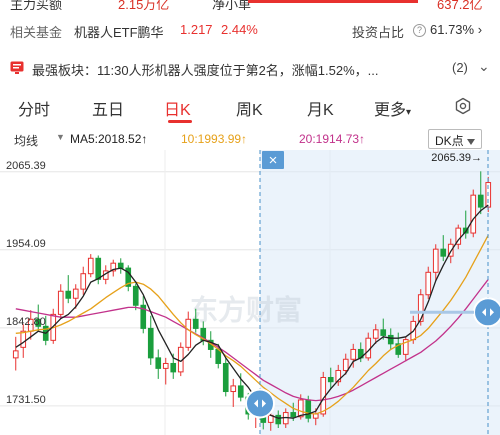 This screenshot has height=435, width=500. What do you see at coordinates (471, 141) in the screenshot?
I see `dropdown-triangle-icon` at bounding box center [471, 141].